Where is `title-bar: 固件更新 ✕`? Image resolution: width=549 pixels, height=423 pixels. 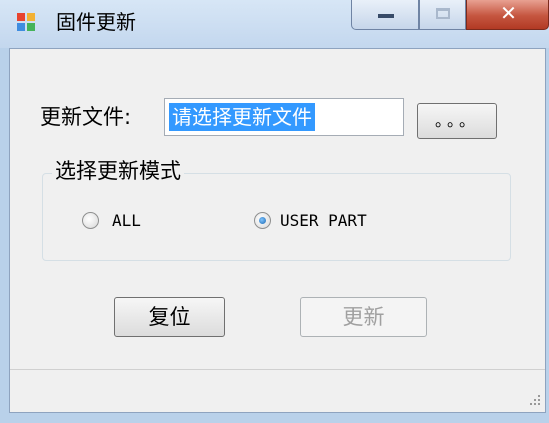
title-bar: 固件更新 ✕ is located at coordinates (274, 24).